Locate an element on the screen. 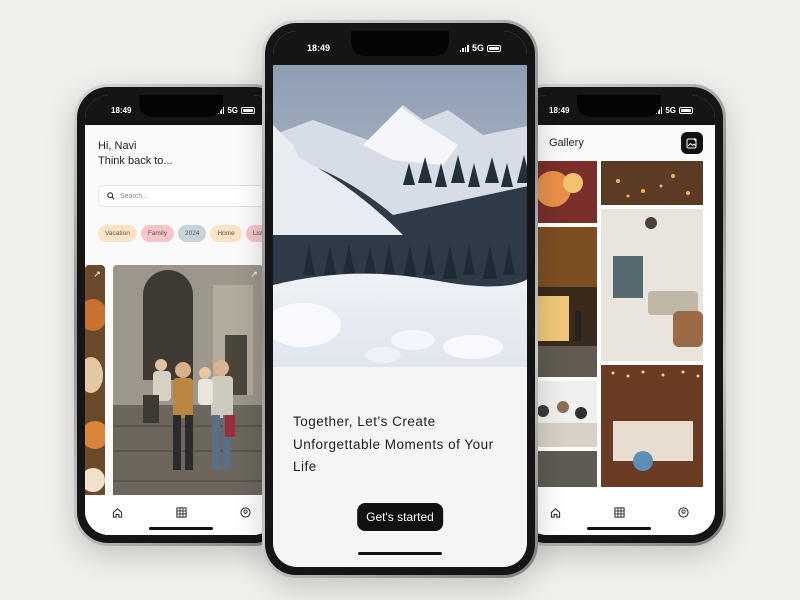  gallery-photos is located at coordinates (613, 324).